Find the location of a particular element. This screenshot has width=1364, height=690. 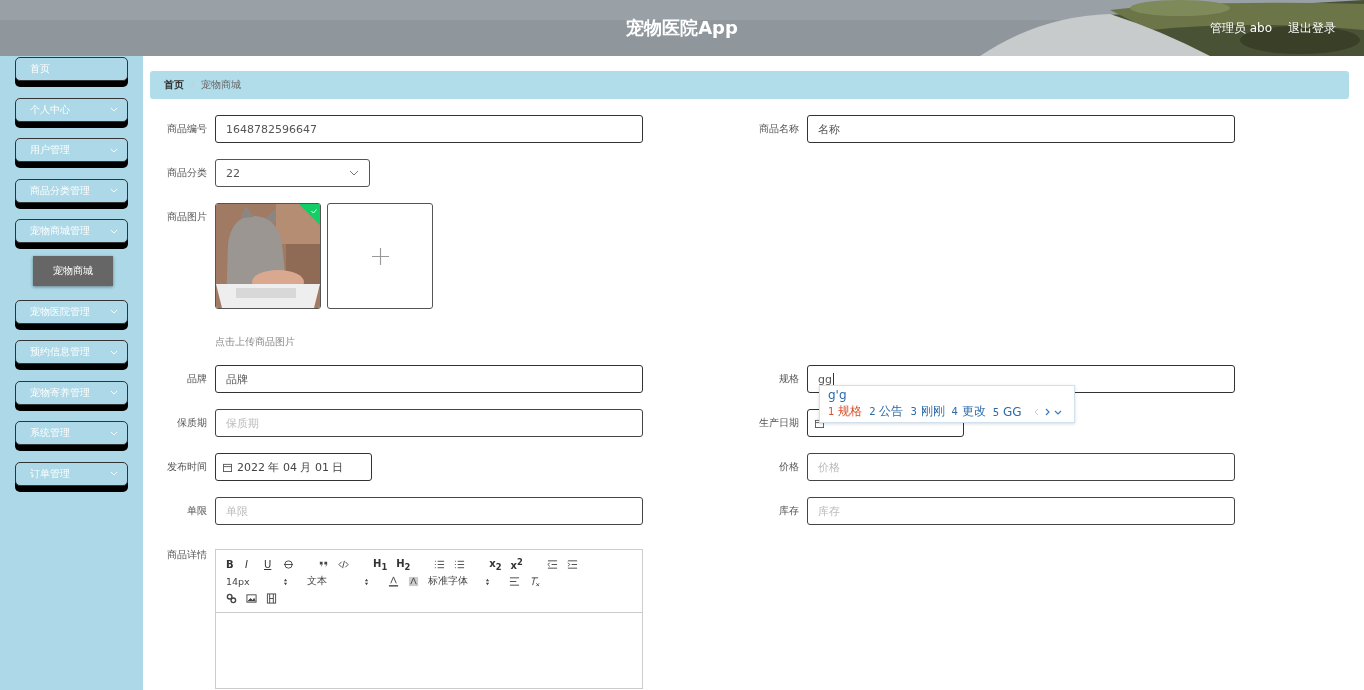

picker-dropdown: 文本 is located at coordinates (343, 581).